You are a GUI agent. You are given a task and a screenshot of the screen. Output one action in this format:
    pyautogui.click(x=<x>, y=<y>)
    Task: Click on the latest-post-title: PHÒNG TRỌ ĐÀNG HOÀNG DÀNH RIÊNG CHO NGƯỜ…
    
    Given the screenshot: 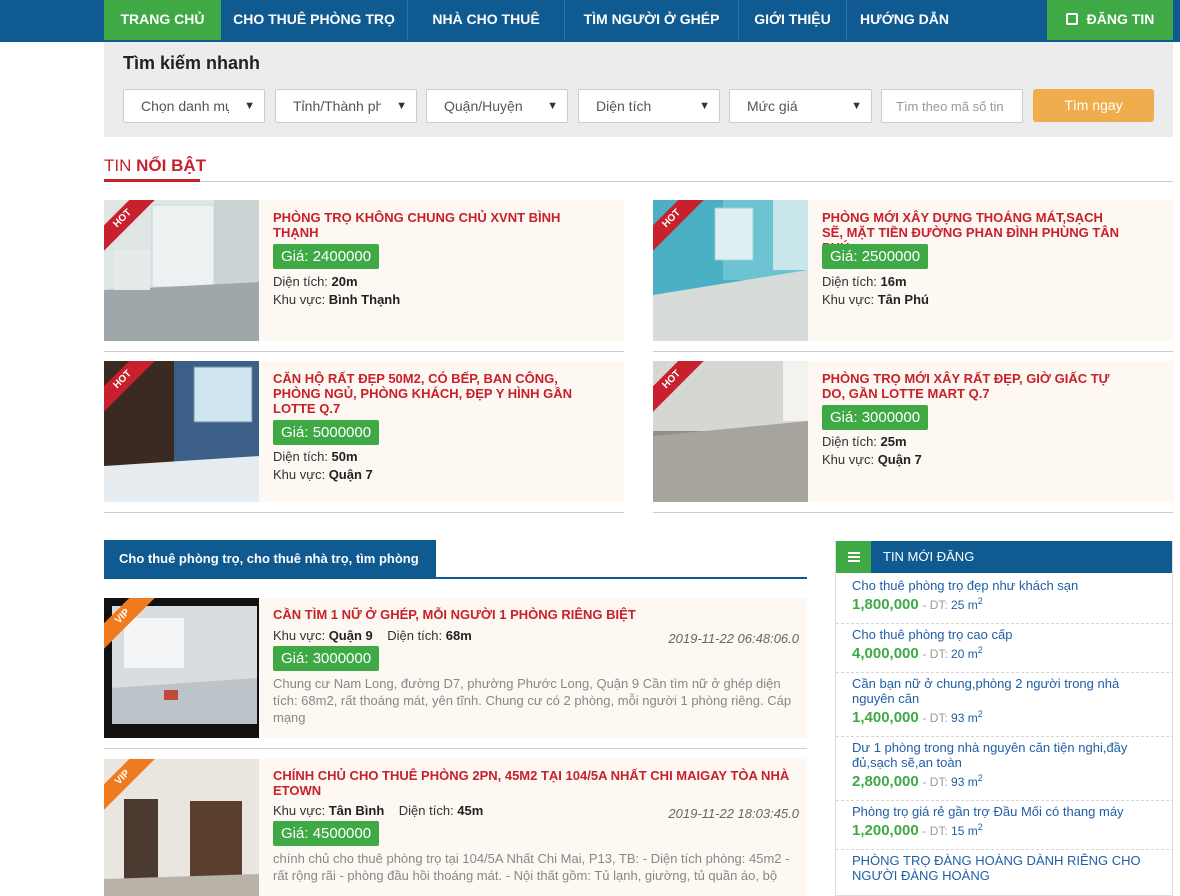 What is the action you would take?
    pyautogui.click(x=1003, y=868)
    